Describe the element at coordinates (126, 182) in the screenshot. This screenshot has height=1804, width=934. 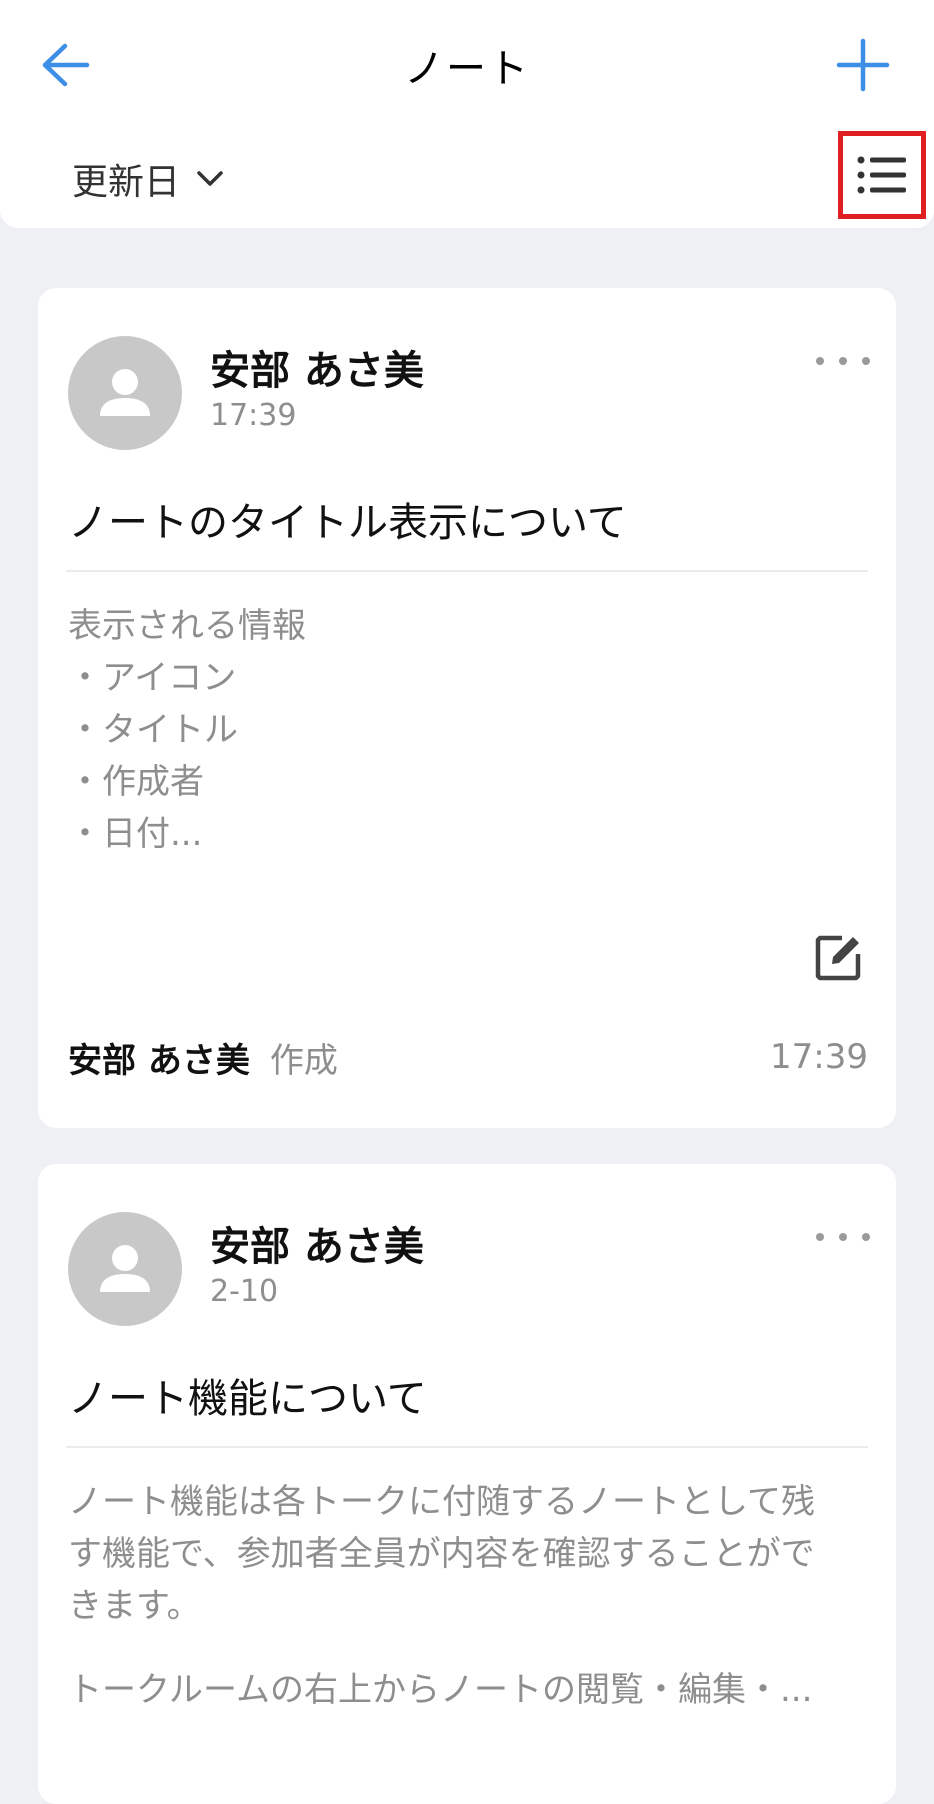
I see `sort-label: 更新日` at that location.